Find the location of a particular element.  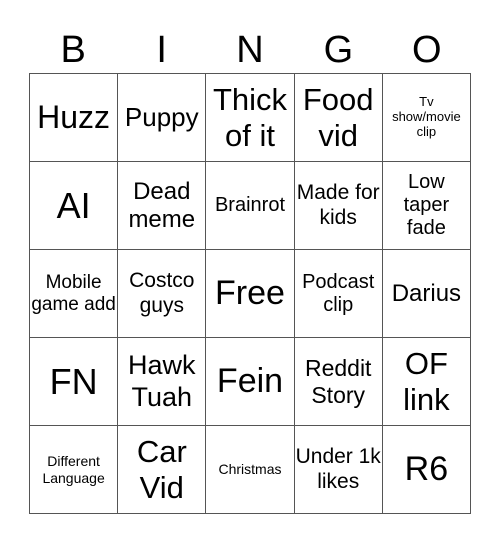

bingo-cell: Free is located at coordinates (250, 294).